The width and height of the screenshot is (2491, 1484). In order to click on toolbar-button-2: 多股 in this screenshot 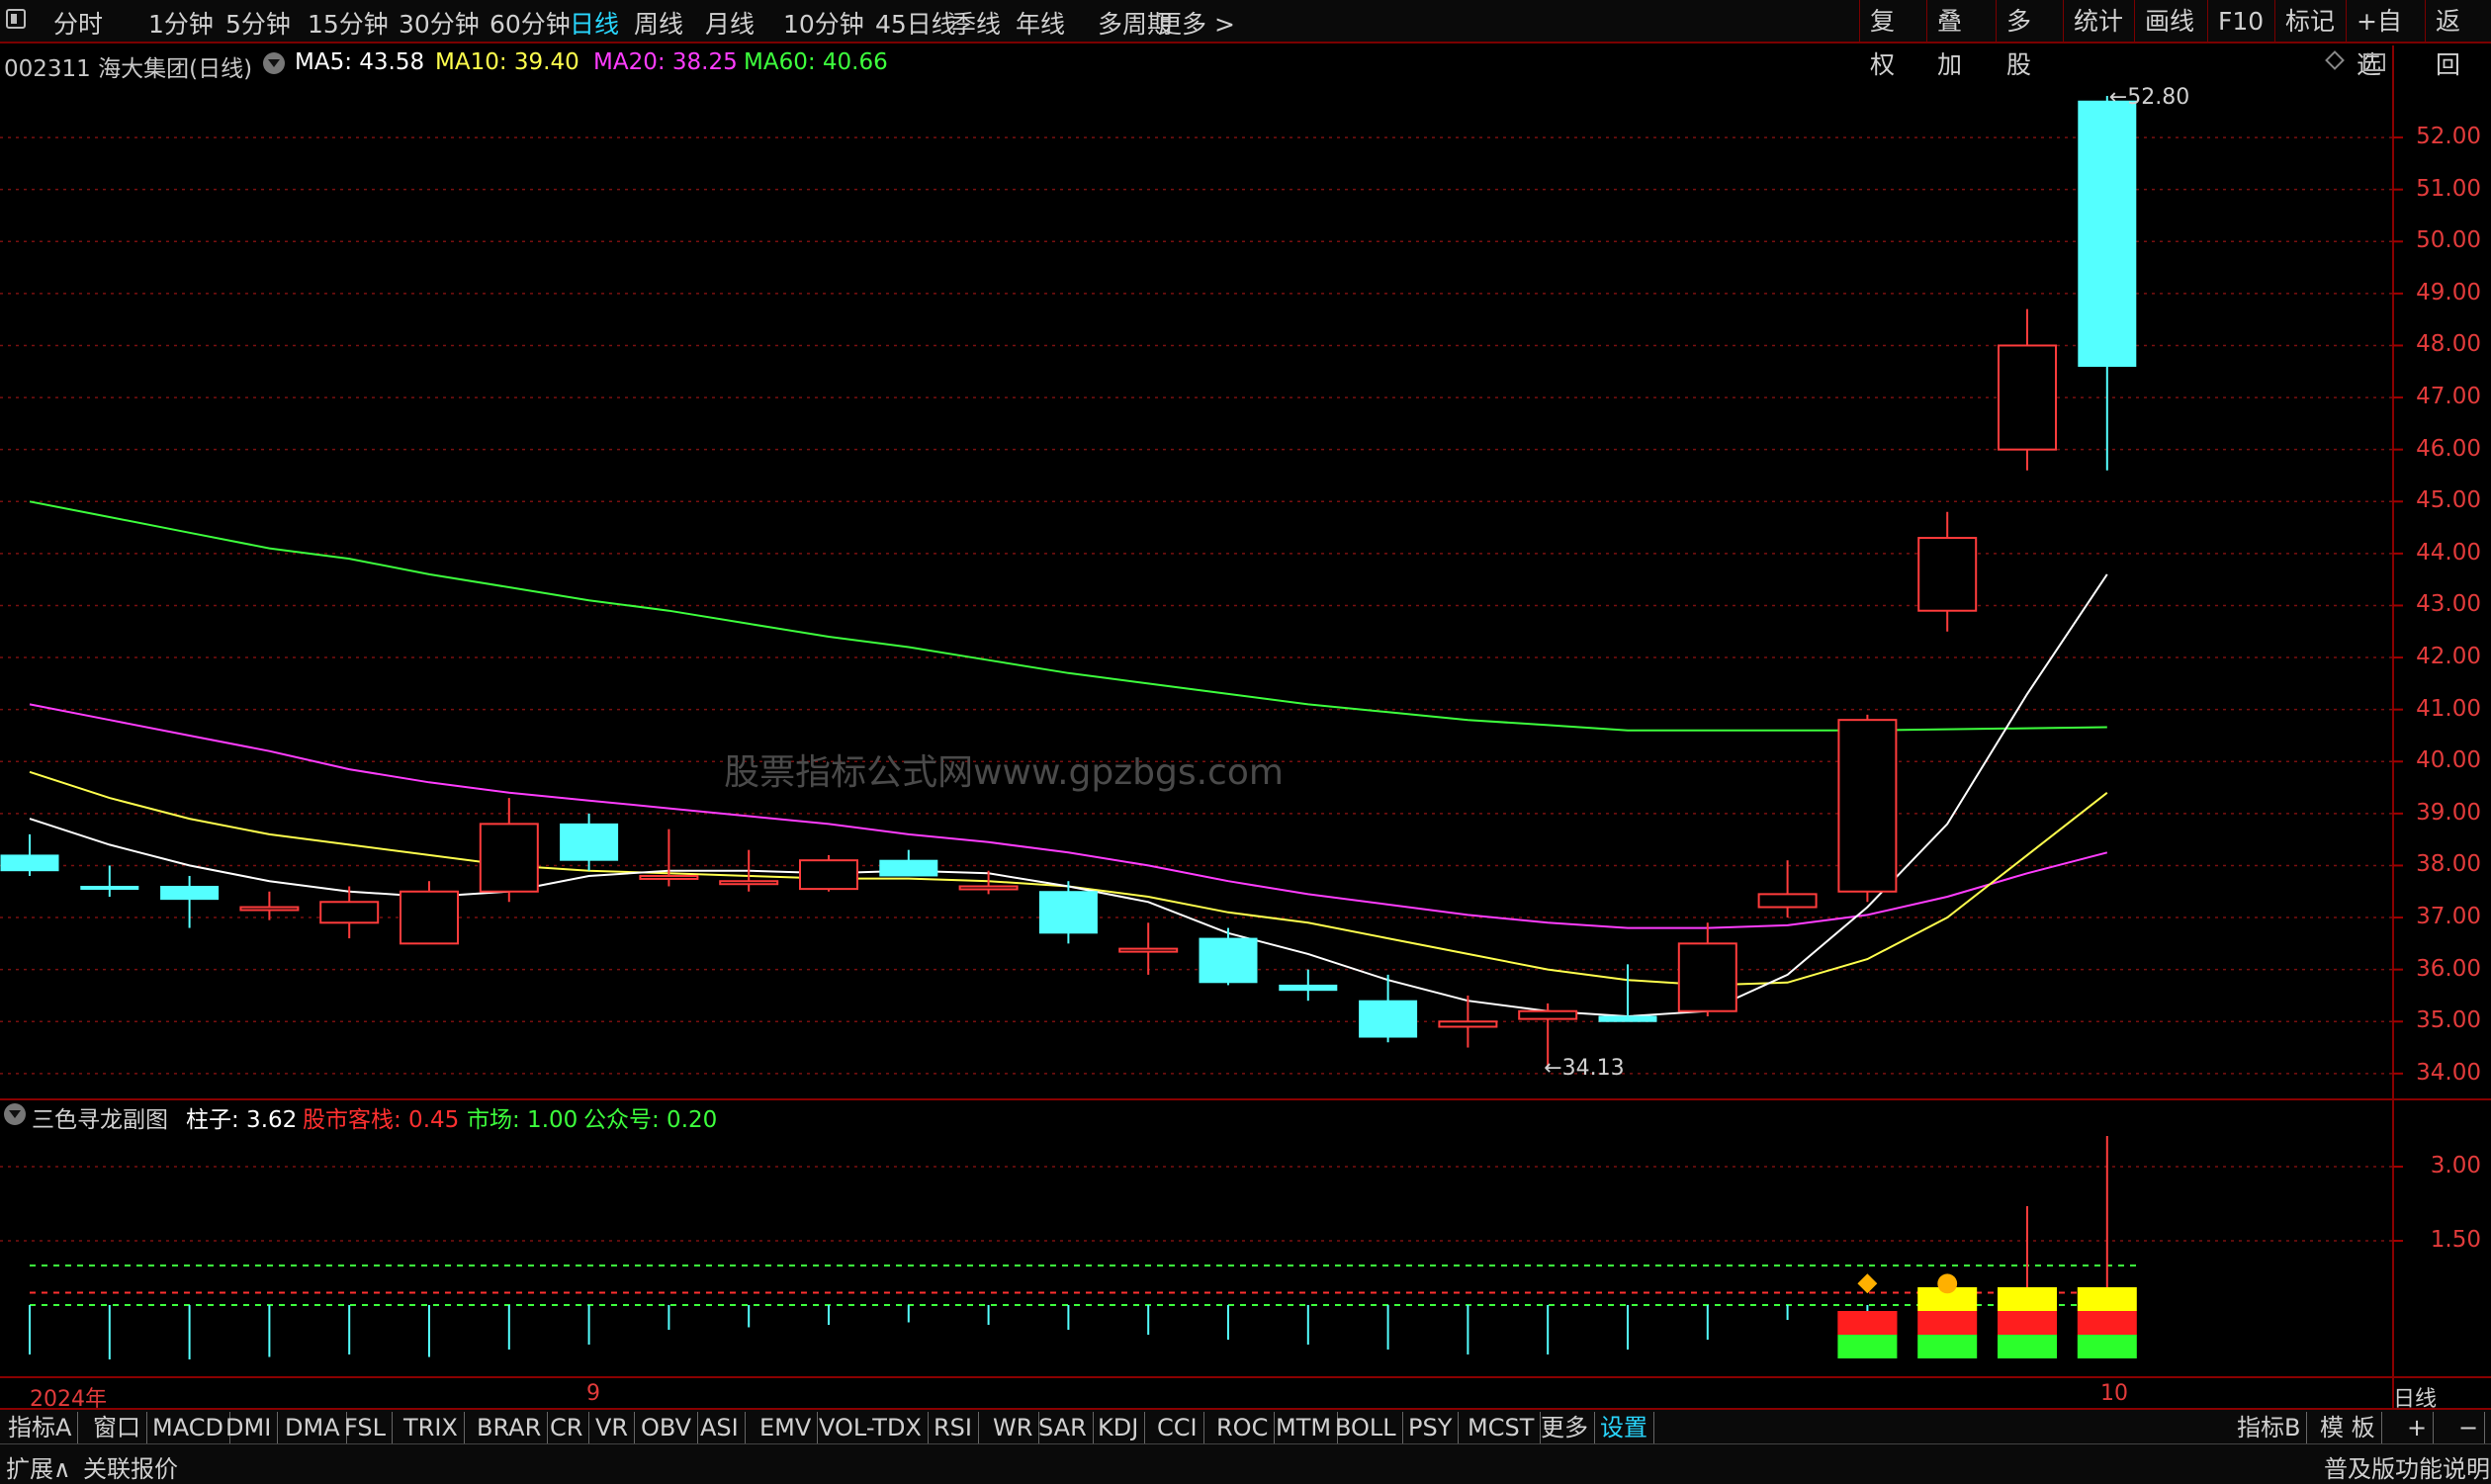, I will do `click(2029, 39)`.